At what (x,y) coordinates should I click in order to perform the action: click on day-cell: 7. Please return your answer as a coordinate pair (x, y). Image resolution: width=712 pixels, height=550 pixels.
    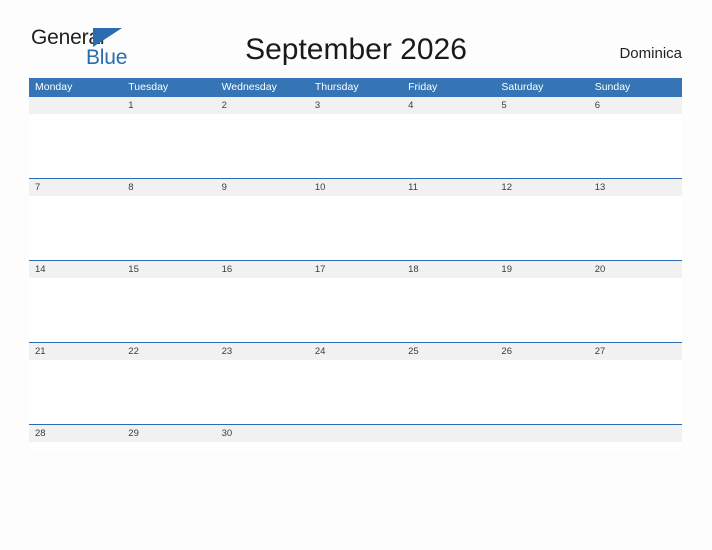
    Looking at the image, I should click on (75, 187).